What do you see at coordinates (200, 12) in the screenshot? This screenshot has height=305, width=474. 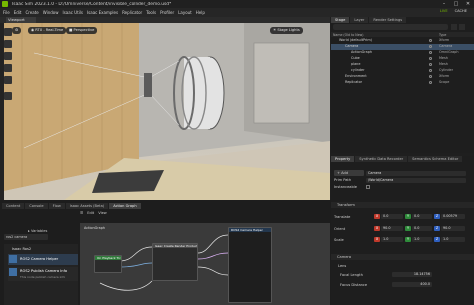 I see `menu-help: Help` at bounding box center [200, 12].